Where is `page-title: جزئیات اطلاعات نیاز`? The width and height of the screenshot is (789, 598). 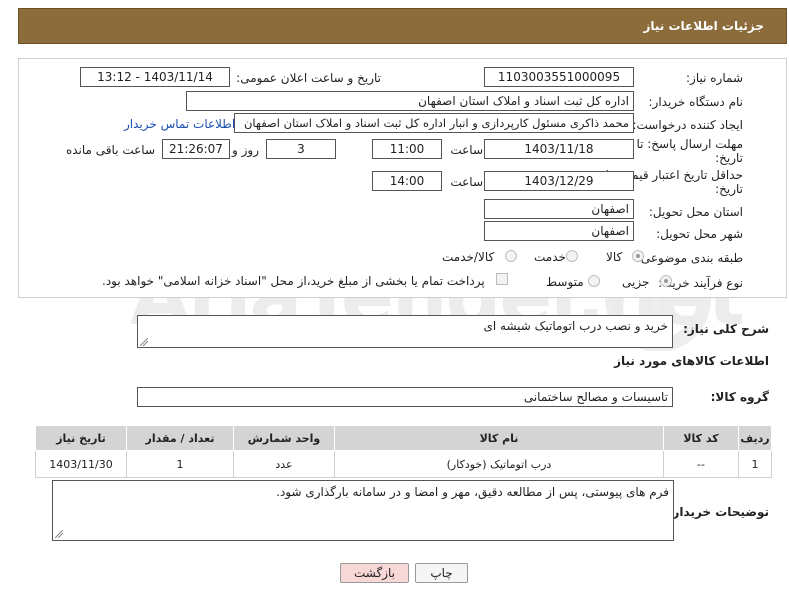
page-title: جزئیات اطلاعات نیاز is located at coordinates (703, 26).